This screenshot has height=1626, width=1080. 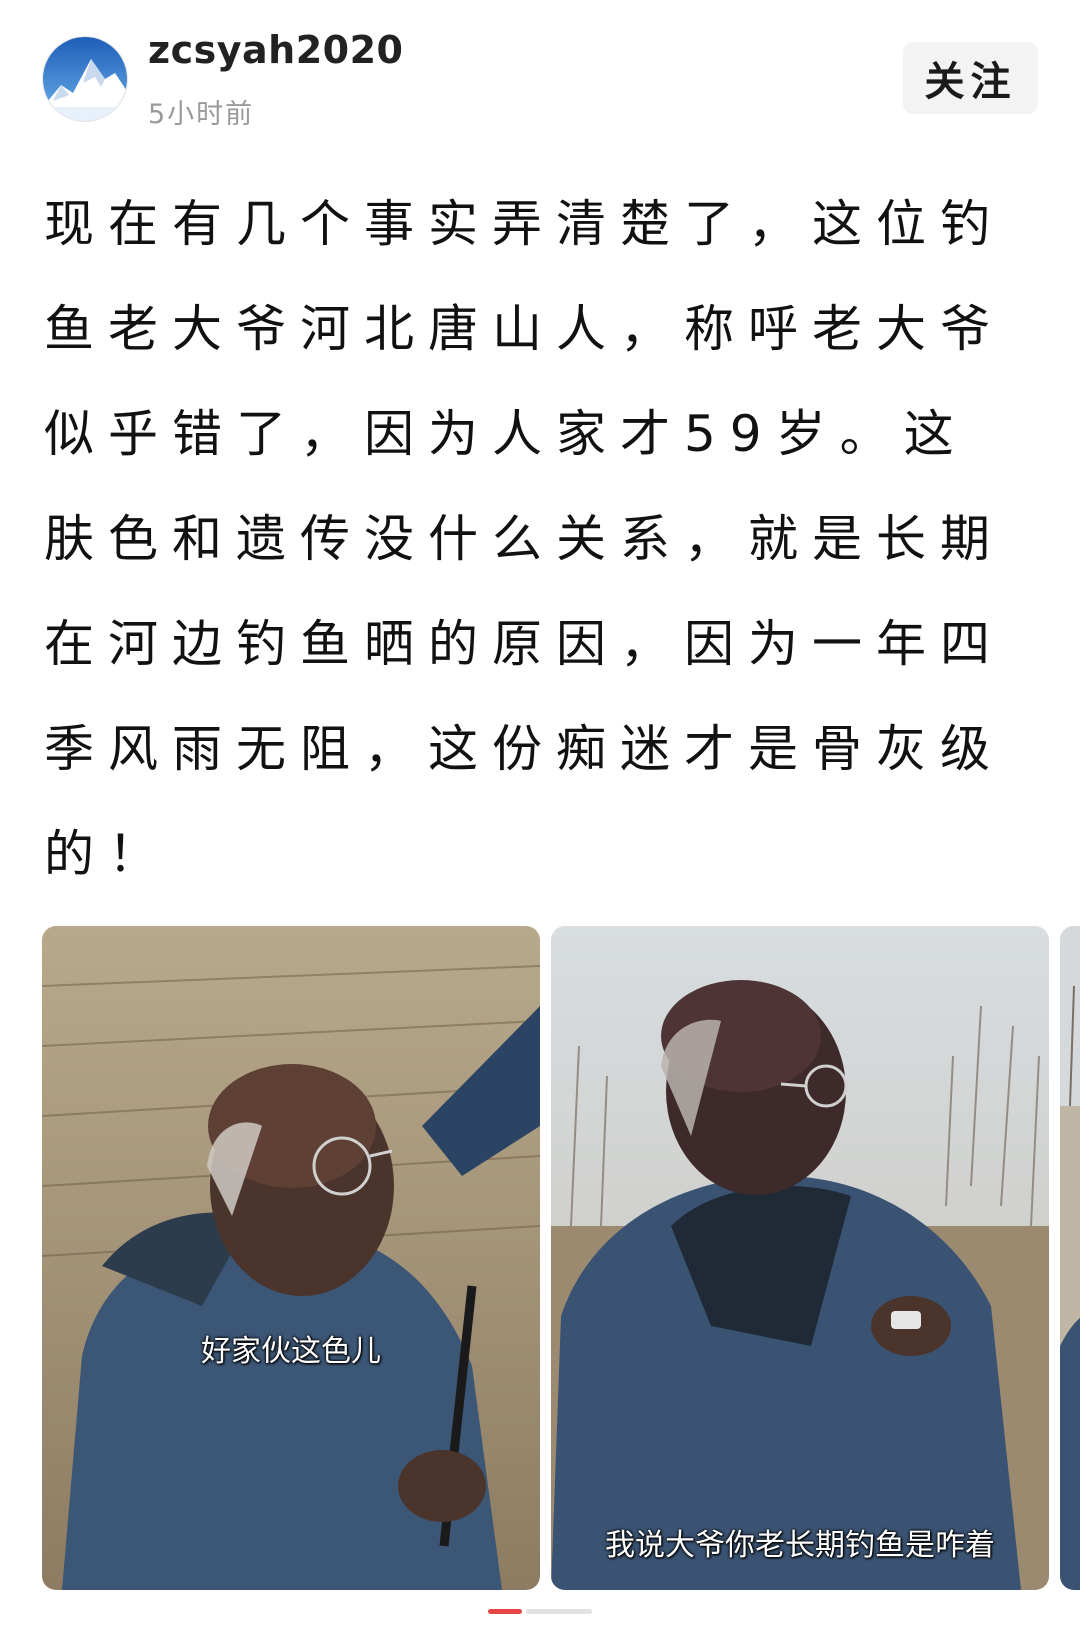 What do you see at coordinates (505, 1611) in the screenshot?
I see `indicator-active-segment` at bounding box center [505, 1611].